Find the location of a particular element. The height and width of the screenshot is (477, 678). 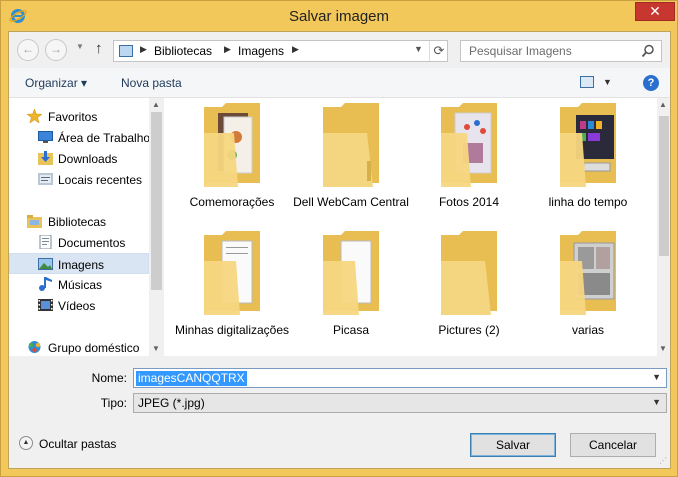

address-dropdown-icon: ▼ is located at coordinates (418, 49).